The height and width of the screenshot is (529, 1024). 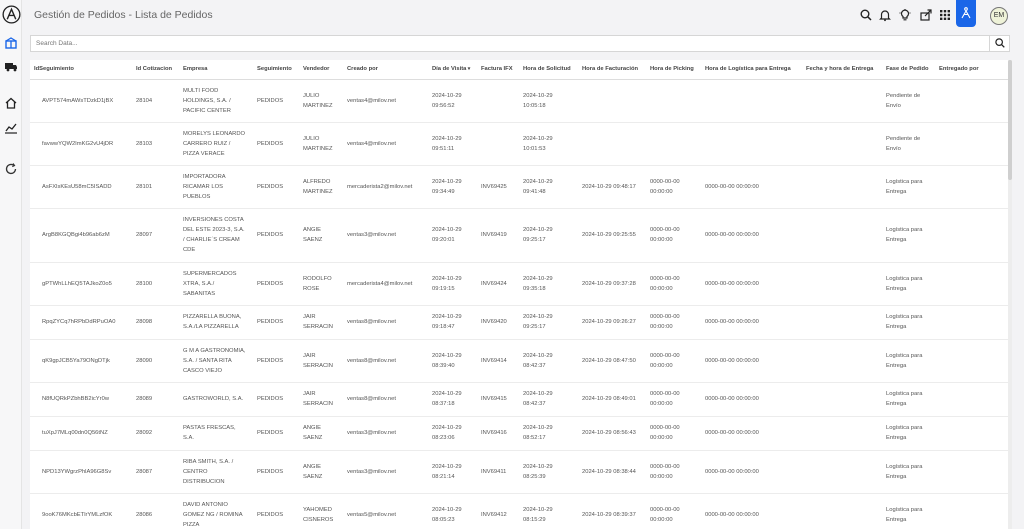 What do you see at coordinates (905, 15) in the screenshot?
I see `lightbulb-icon` at bounding box center [905, 15].